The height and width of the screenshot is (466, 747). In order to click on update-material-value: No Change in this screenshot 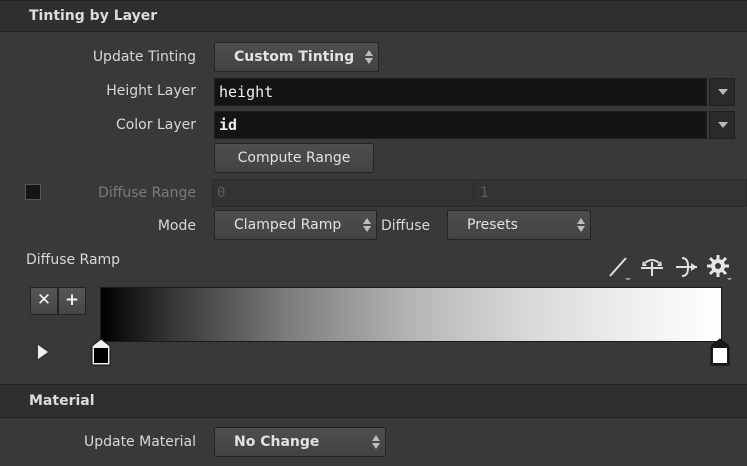, I will do `click(277, 442)`.